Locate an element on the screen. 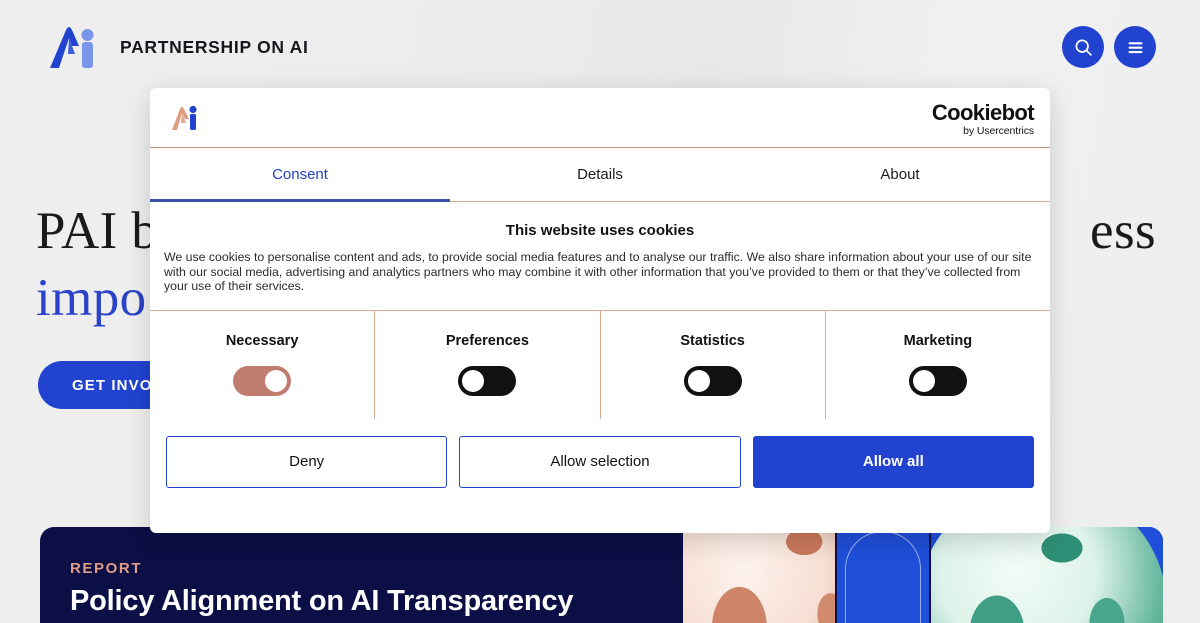 The width and height of the screenshot is (1200, 623). hero-heading-line1-tail: ess is located at coordinates (1123, 231).